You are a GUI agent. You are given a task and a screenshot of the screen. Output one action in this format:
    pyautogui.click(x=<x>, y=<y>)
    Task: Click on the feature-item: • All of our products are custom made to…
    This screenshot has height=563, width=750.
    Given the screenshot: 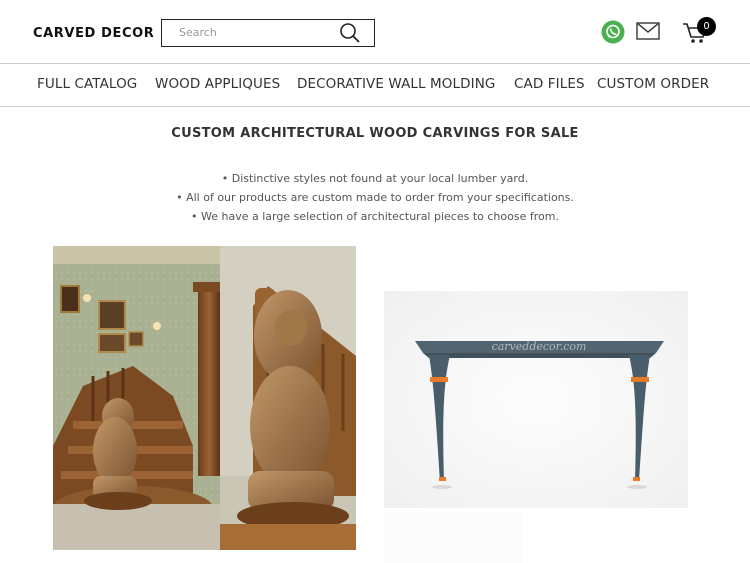 What is the action you would take?
    pyautogui.click(x=375, y=197)
    